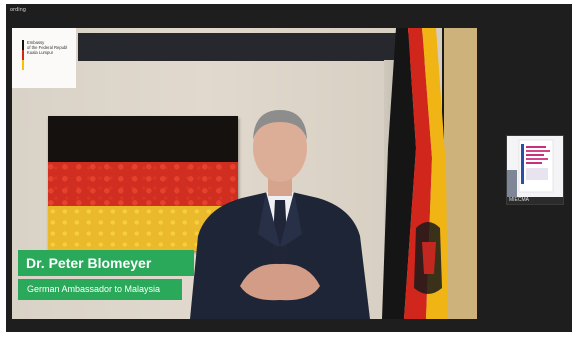  I want to click on speaker-name-banner: Dr. Peter Blomeyer, so click(106, 263).